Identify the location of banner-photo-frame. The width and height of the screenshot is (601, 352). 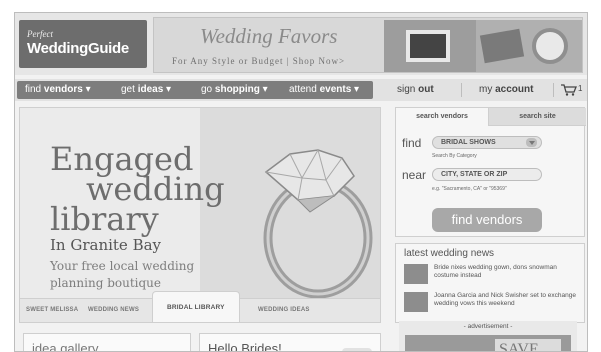
(430, 46).